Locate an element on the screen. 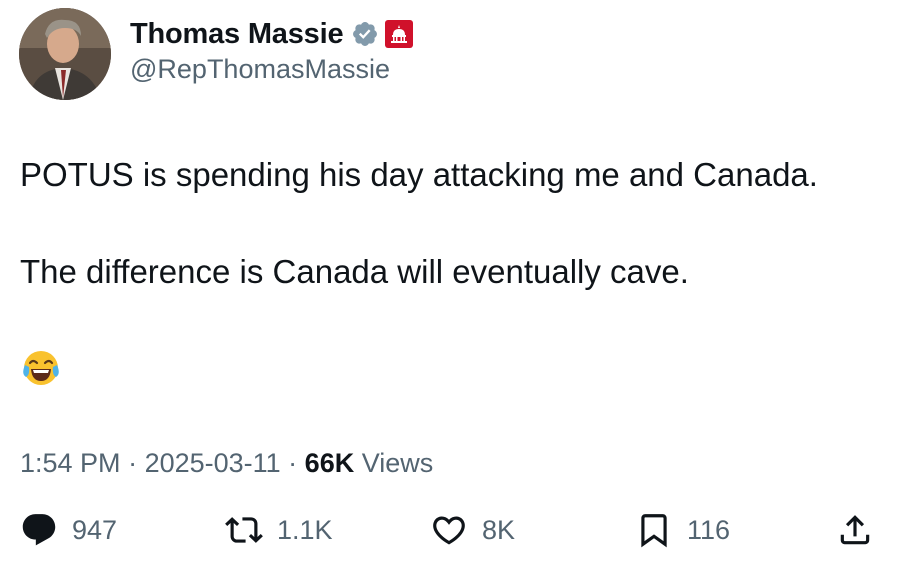 This screenshot has width=900, height=562. share-icon is located at coordinates (855, 530).